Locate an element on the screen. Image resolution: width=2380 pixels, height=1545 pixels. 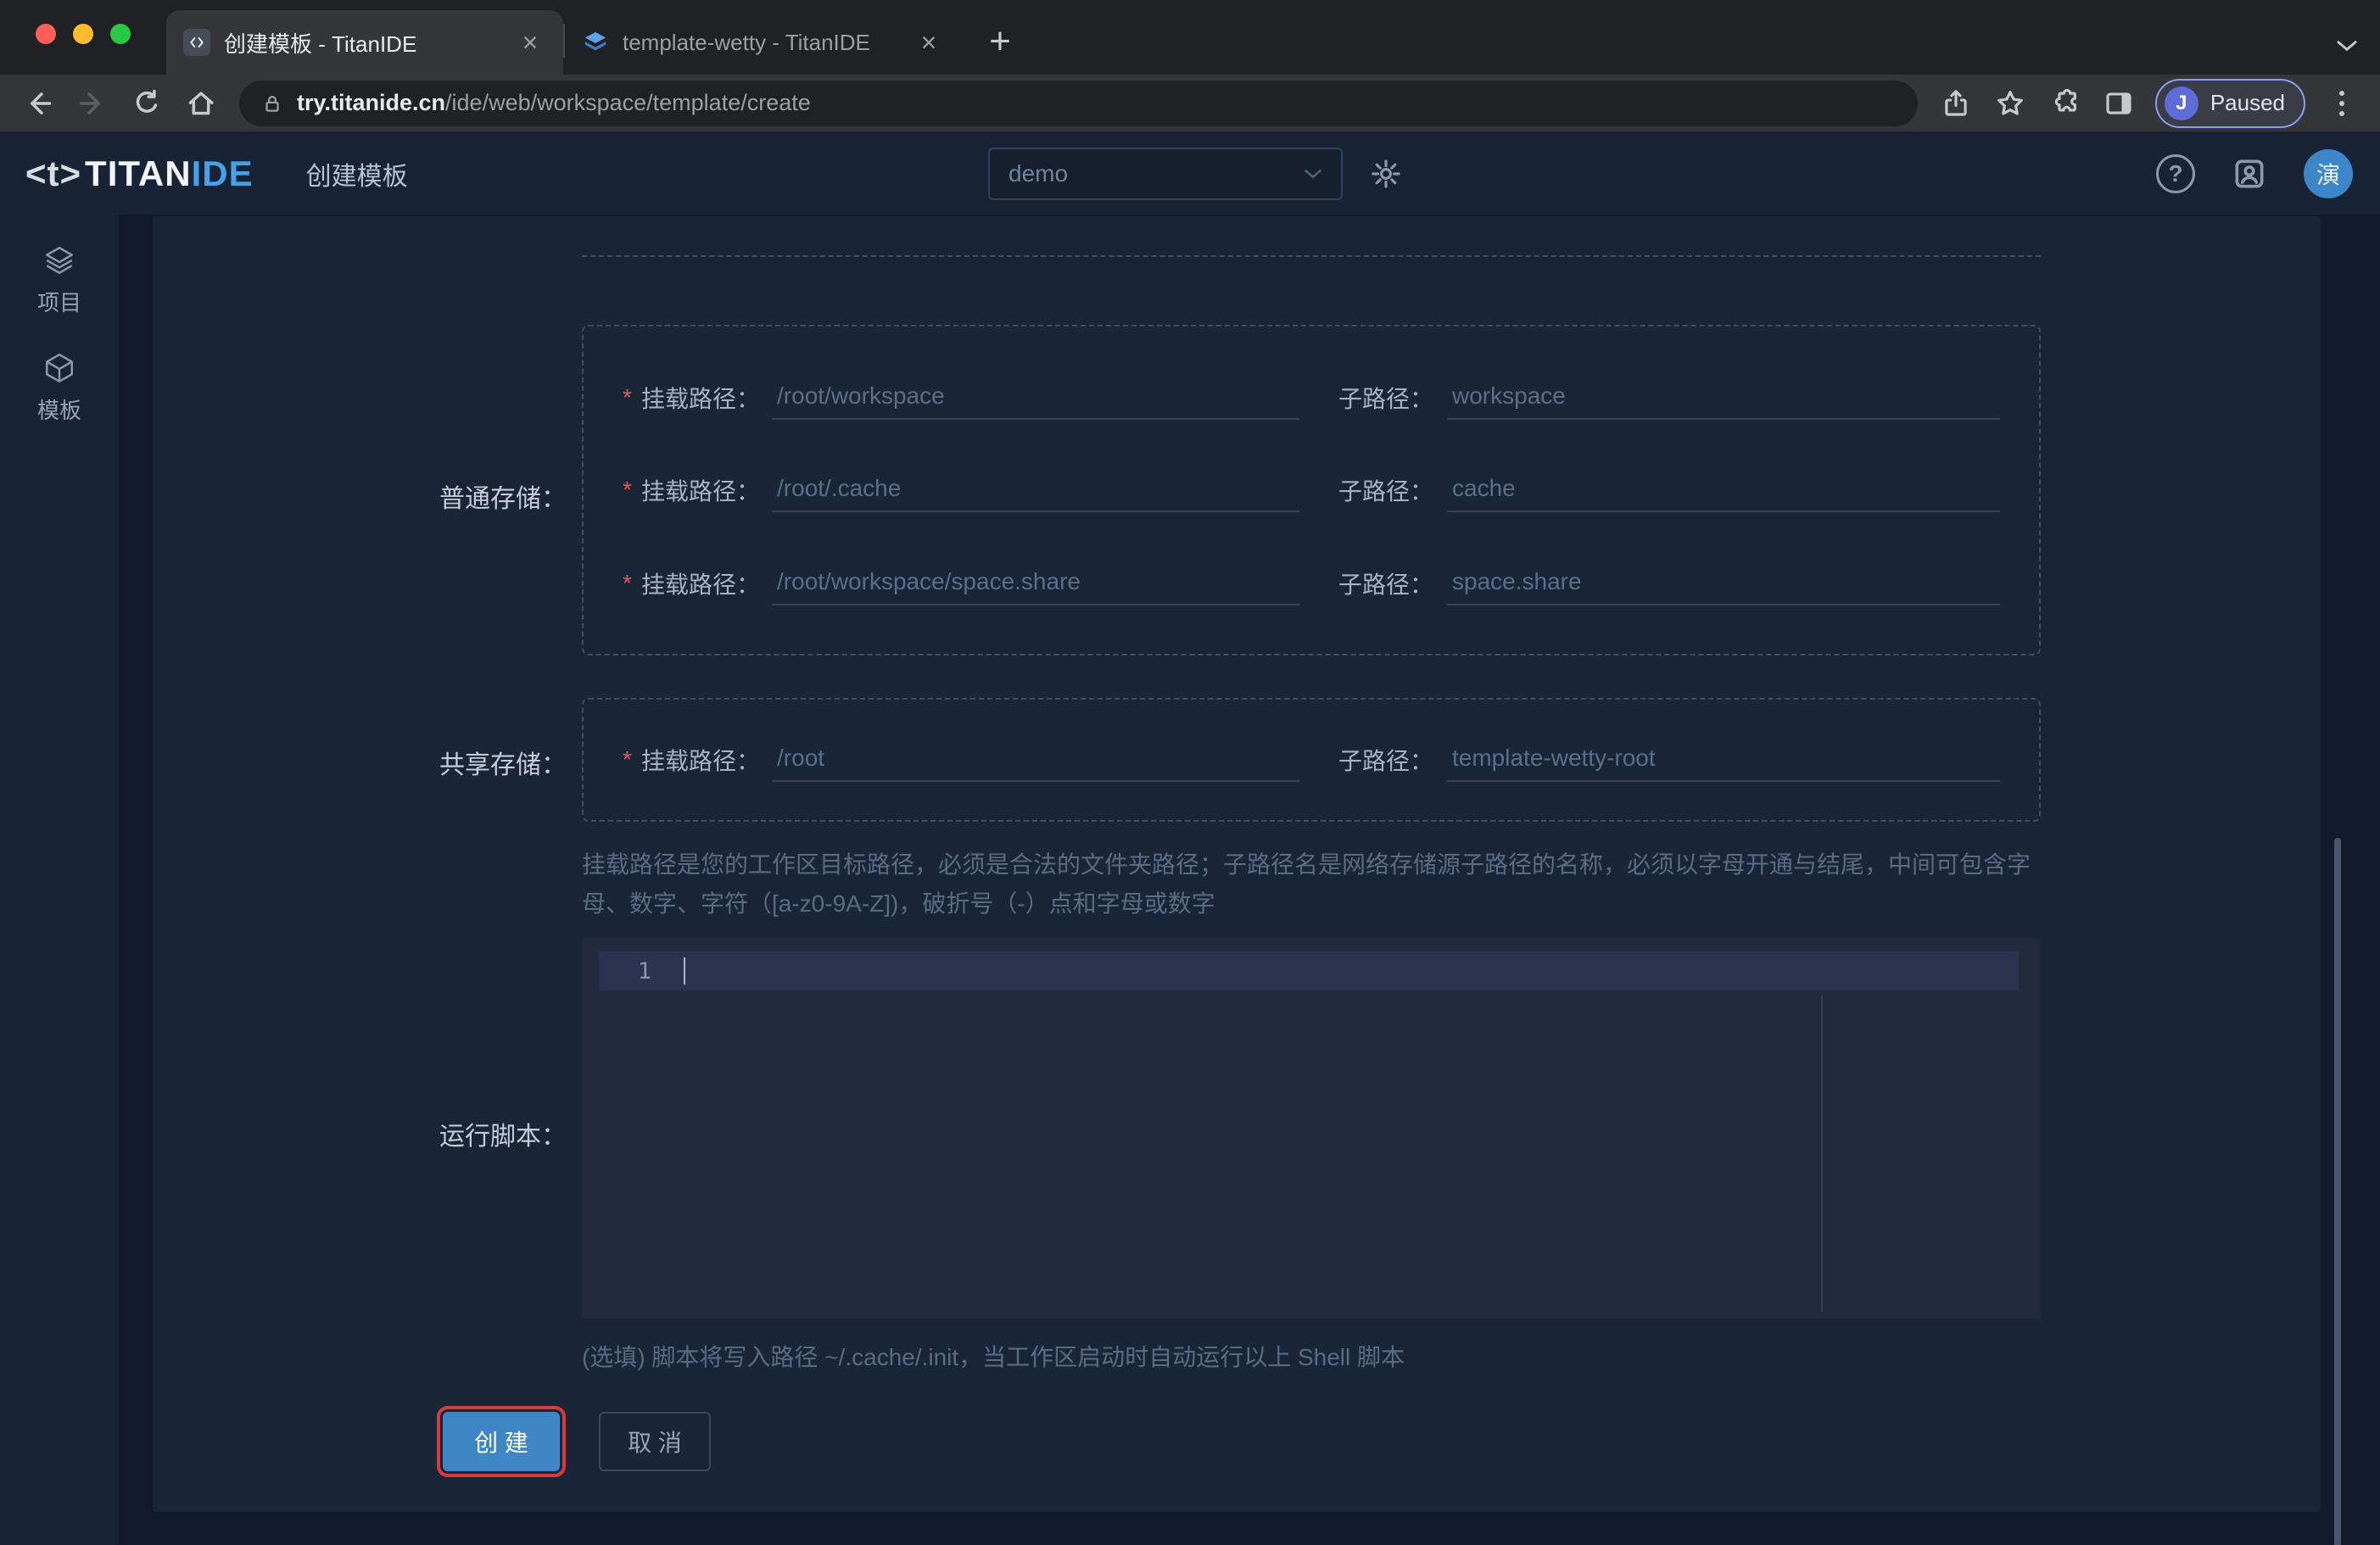
profile-status: Paused is located at coordinates (2247, 102).